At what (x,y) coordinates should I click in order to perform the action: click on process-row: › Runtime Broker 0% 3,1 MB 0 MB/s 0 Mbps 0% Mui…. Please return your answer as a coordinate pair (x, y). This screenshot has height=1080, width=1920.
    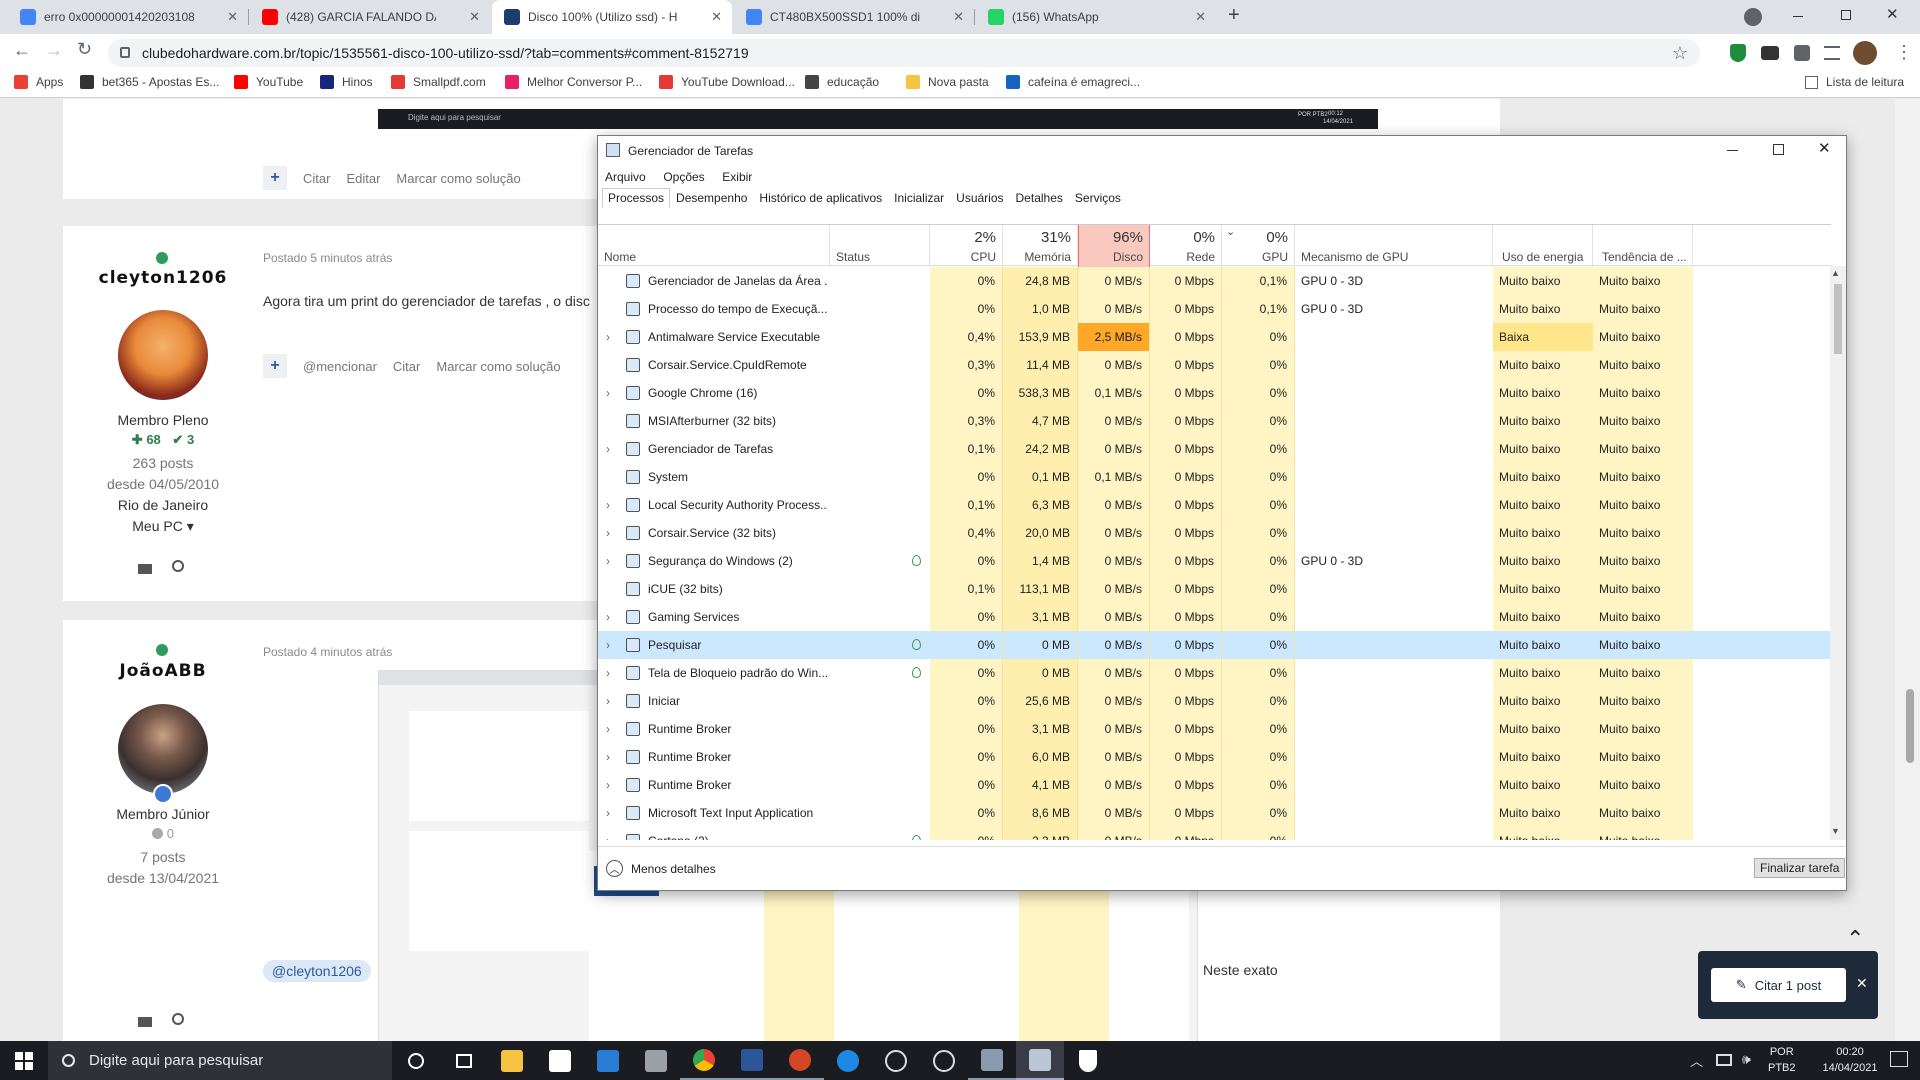
    Looking at the image, I should click on (1214, 729).